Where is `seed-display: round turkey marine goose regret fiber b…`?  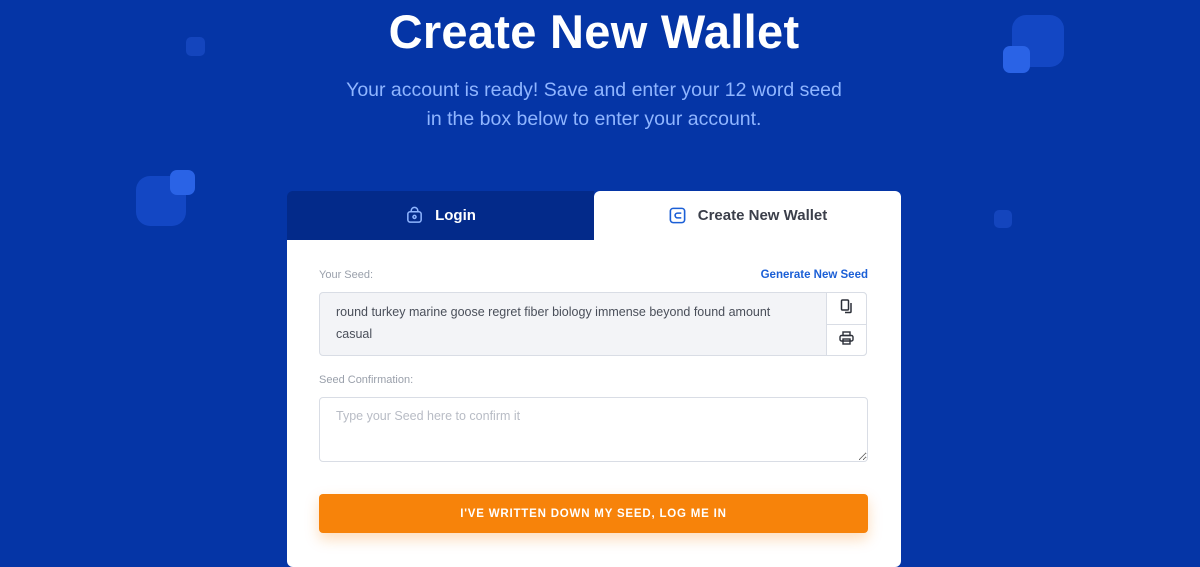 seed-display: round turkey marine goose regret fiber b… is located at coordinates (593, 324).